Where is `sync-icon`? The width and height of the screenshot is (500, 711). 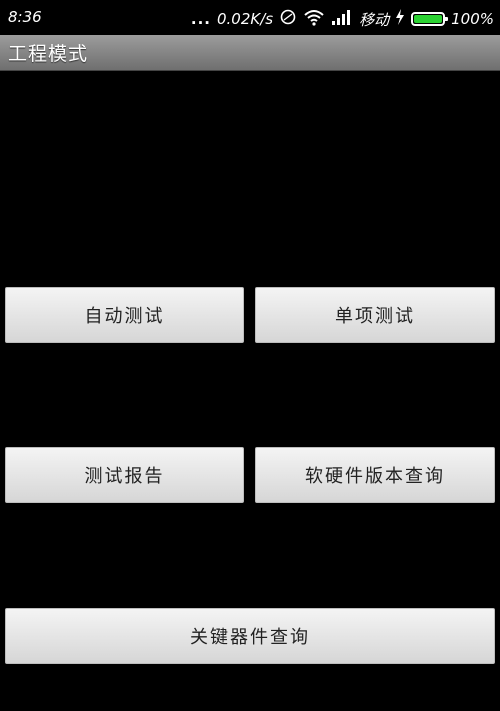
sync-icon is located at coordinates (288, 19).